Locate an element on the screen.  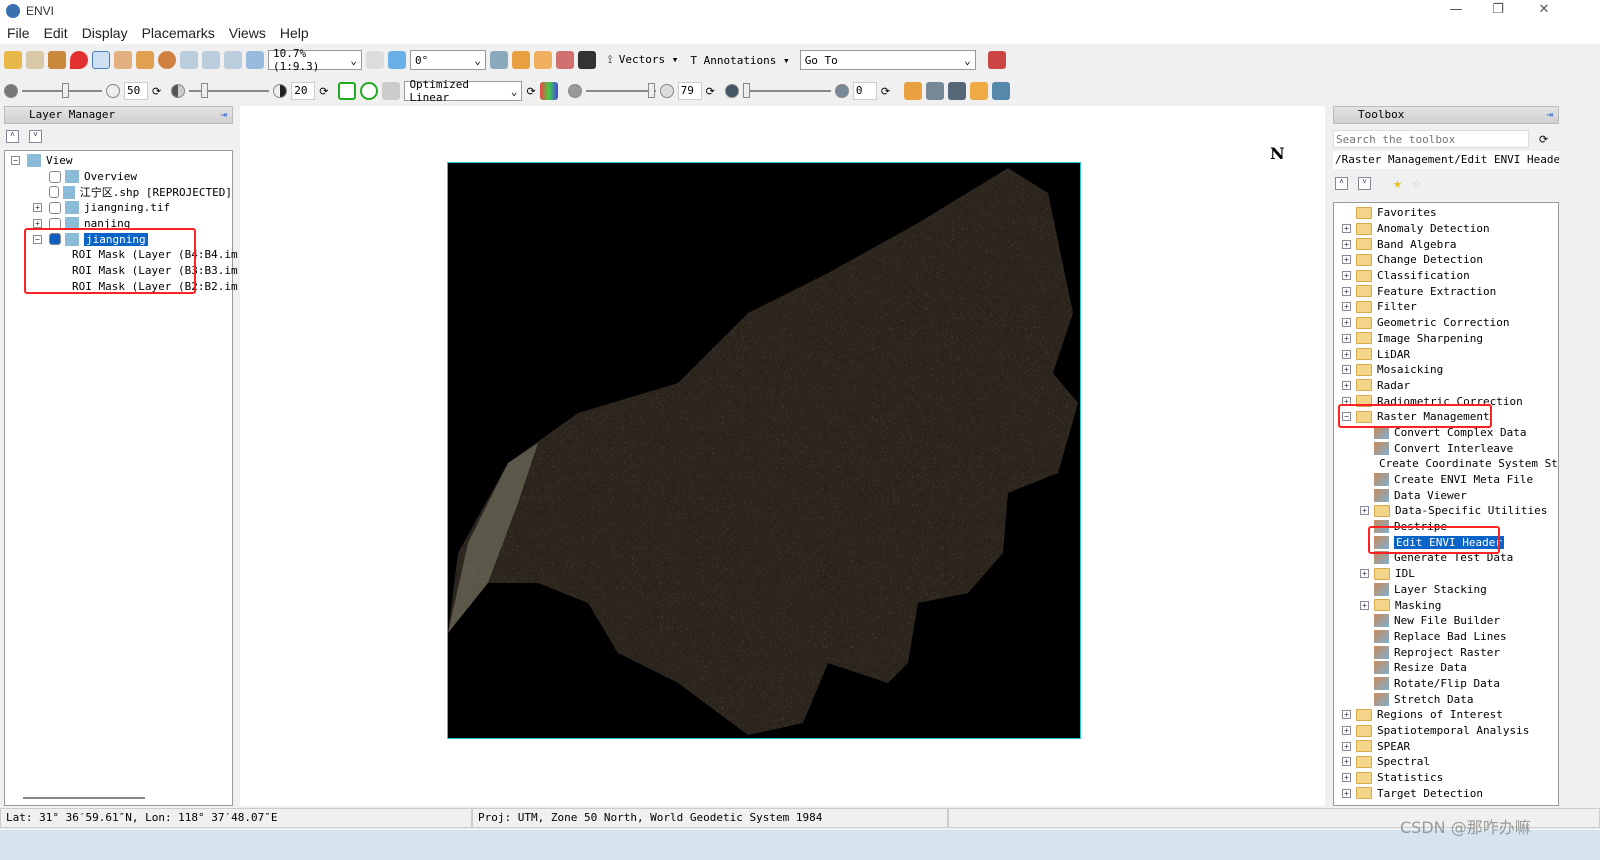
minimize-button: — is located at coordinates (1456, 9).